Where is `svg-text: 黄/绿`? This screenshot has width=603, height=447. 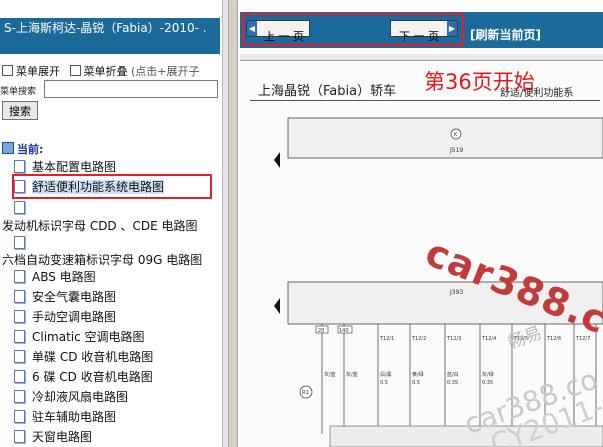 svg-text: 黄/绿 is located at coordinates (418, 374).